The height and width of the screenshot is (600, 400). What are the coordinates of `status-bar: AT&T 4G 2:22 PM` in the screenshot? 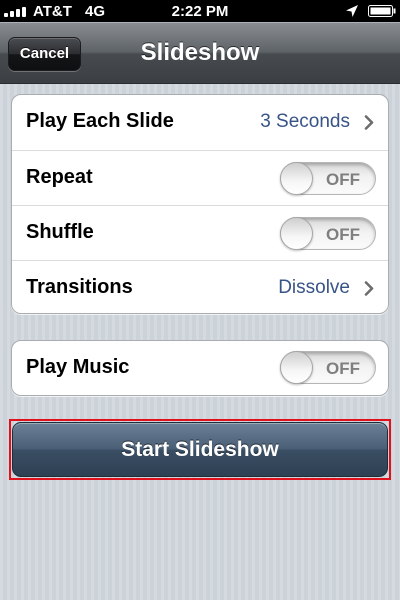 It's located at (200, 11).